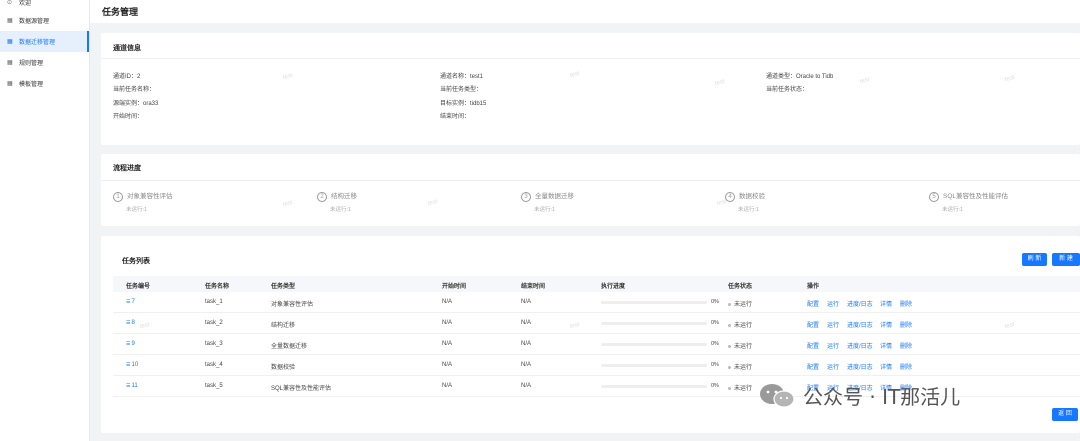 This screenshot has width=1080, height=441. Describe the element at coordinates (301, 389) in the screenshot. I see `task-type-text: SQL兼容性及性能评估` at that location.